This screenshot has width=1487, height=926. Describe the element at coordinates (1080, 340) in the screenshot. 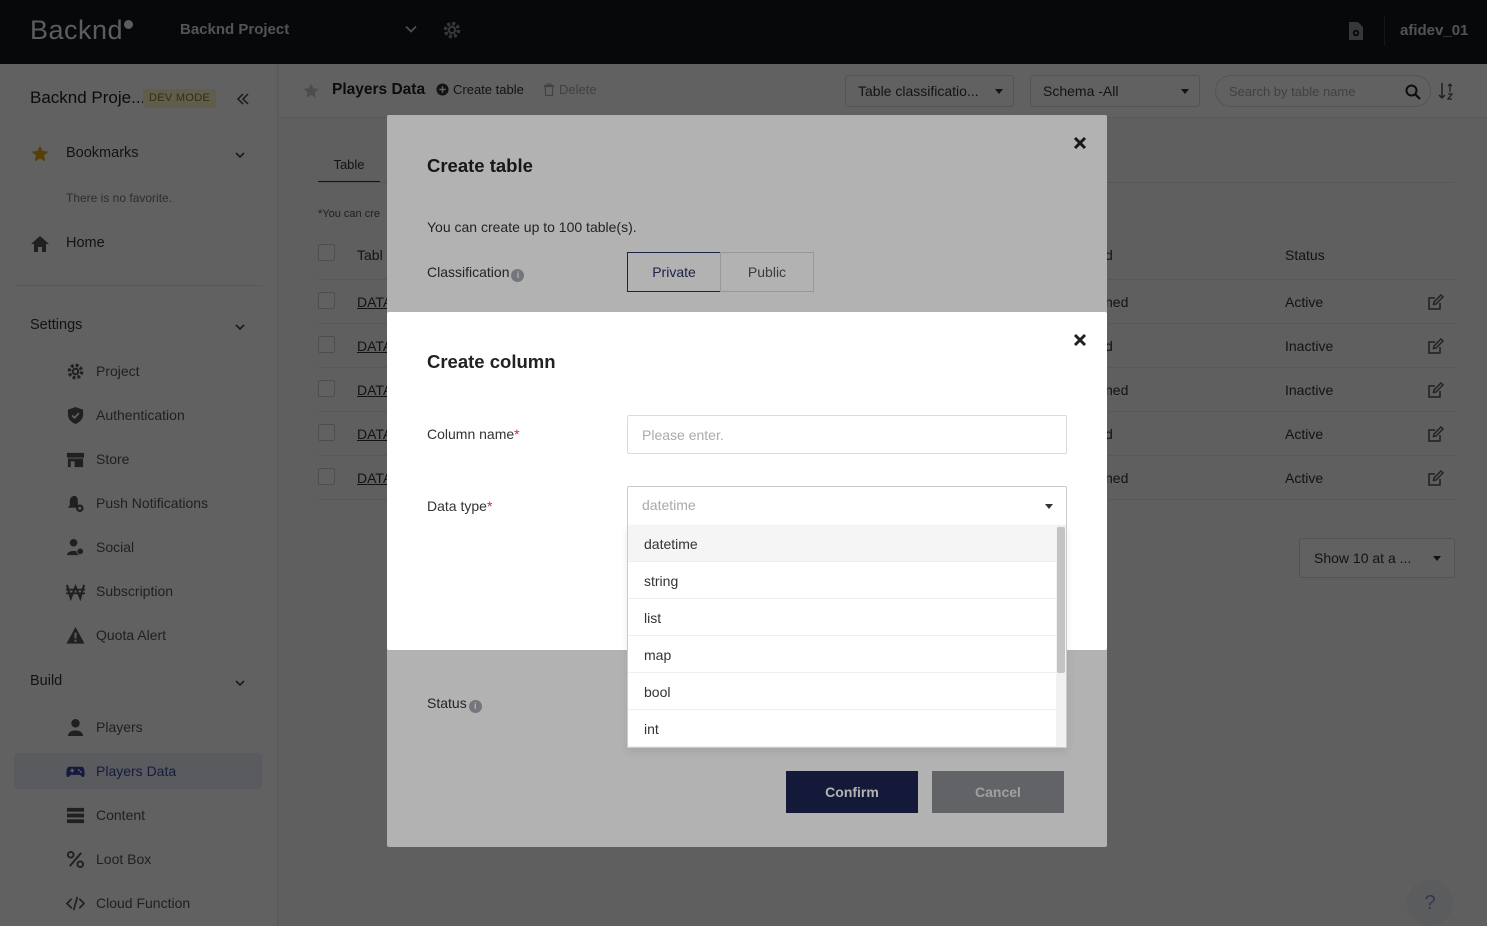

I see `close-icon` at that location.